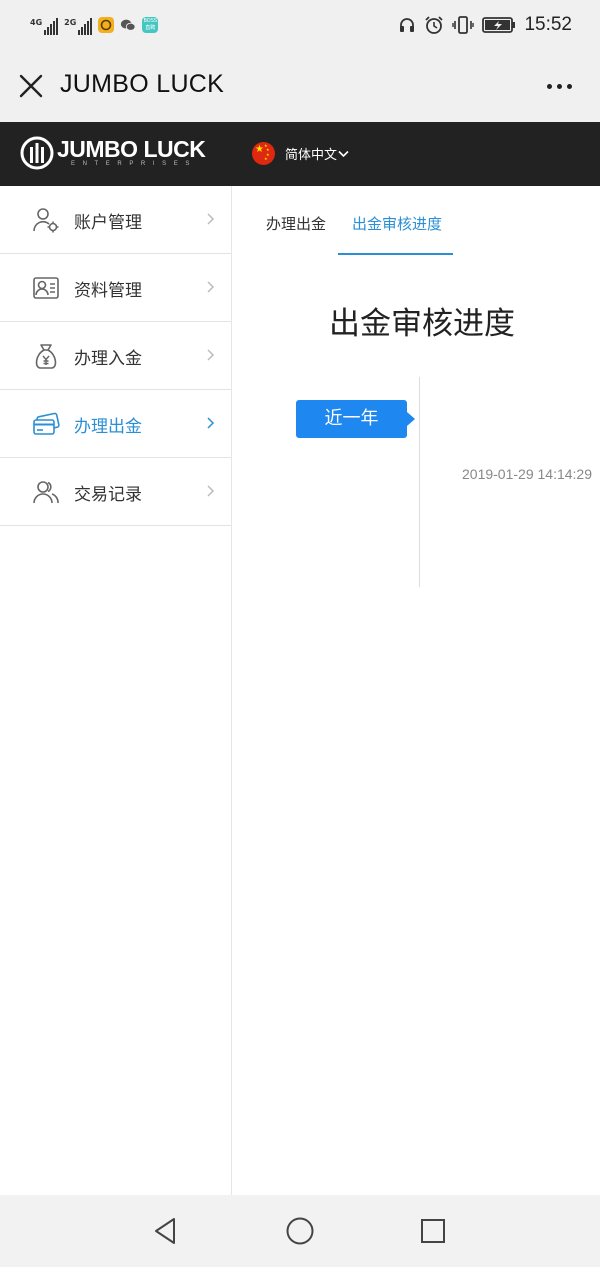 The image size is (600, 1267). I want to click on sidebar-item-label: 办理出金, so click(108, 427).